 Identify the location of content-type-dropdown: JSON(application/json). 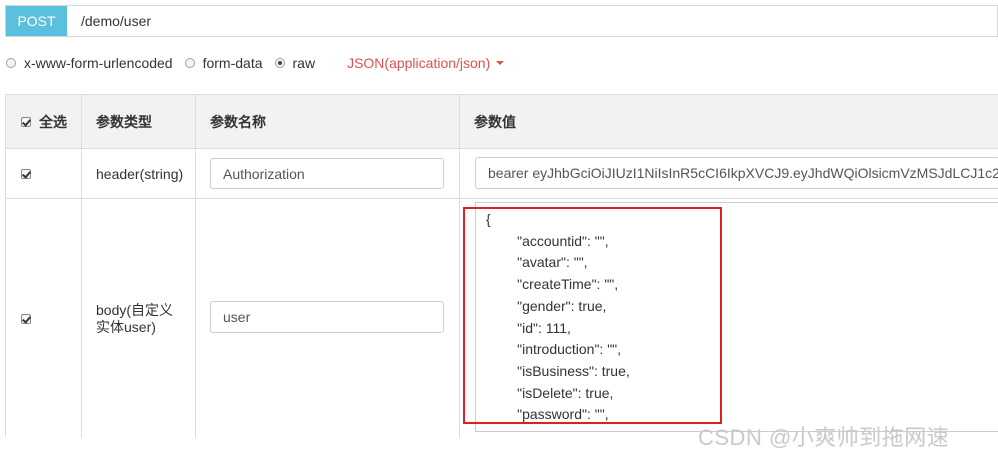
(426, 63).